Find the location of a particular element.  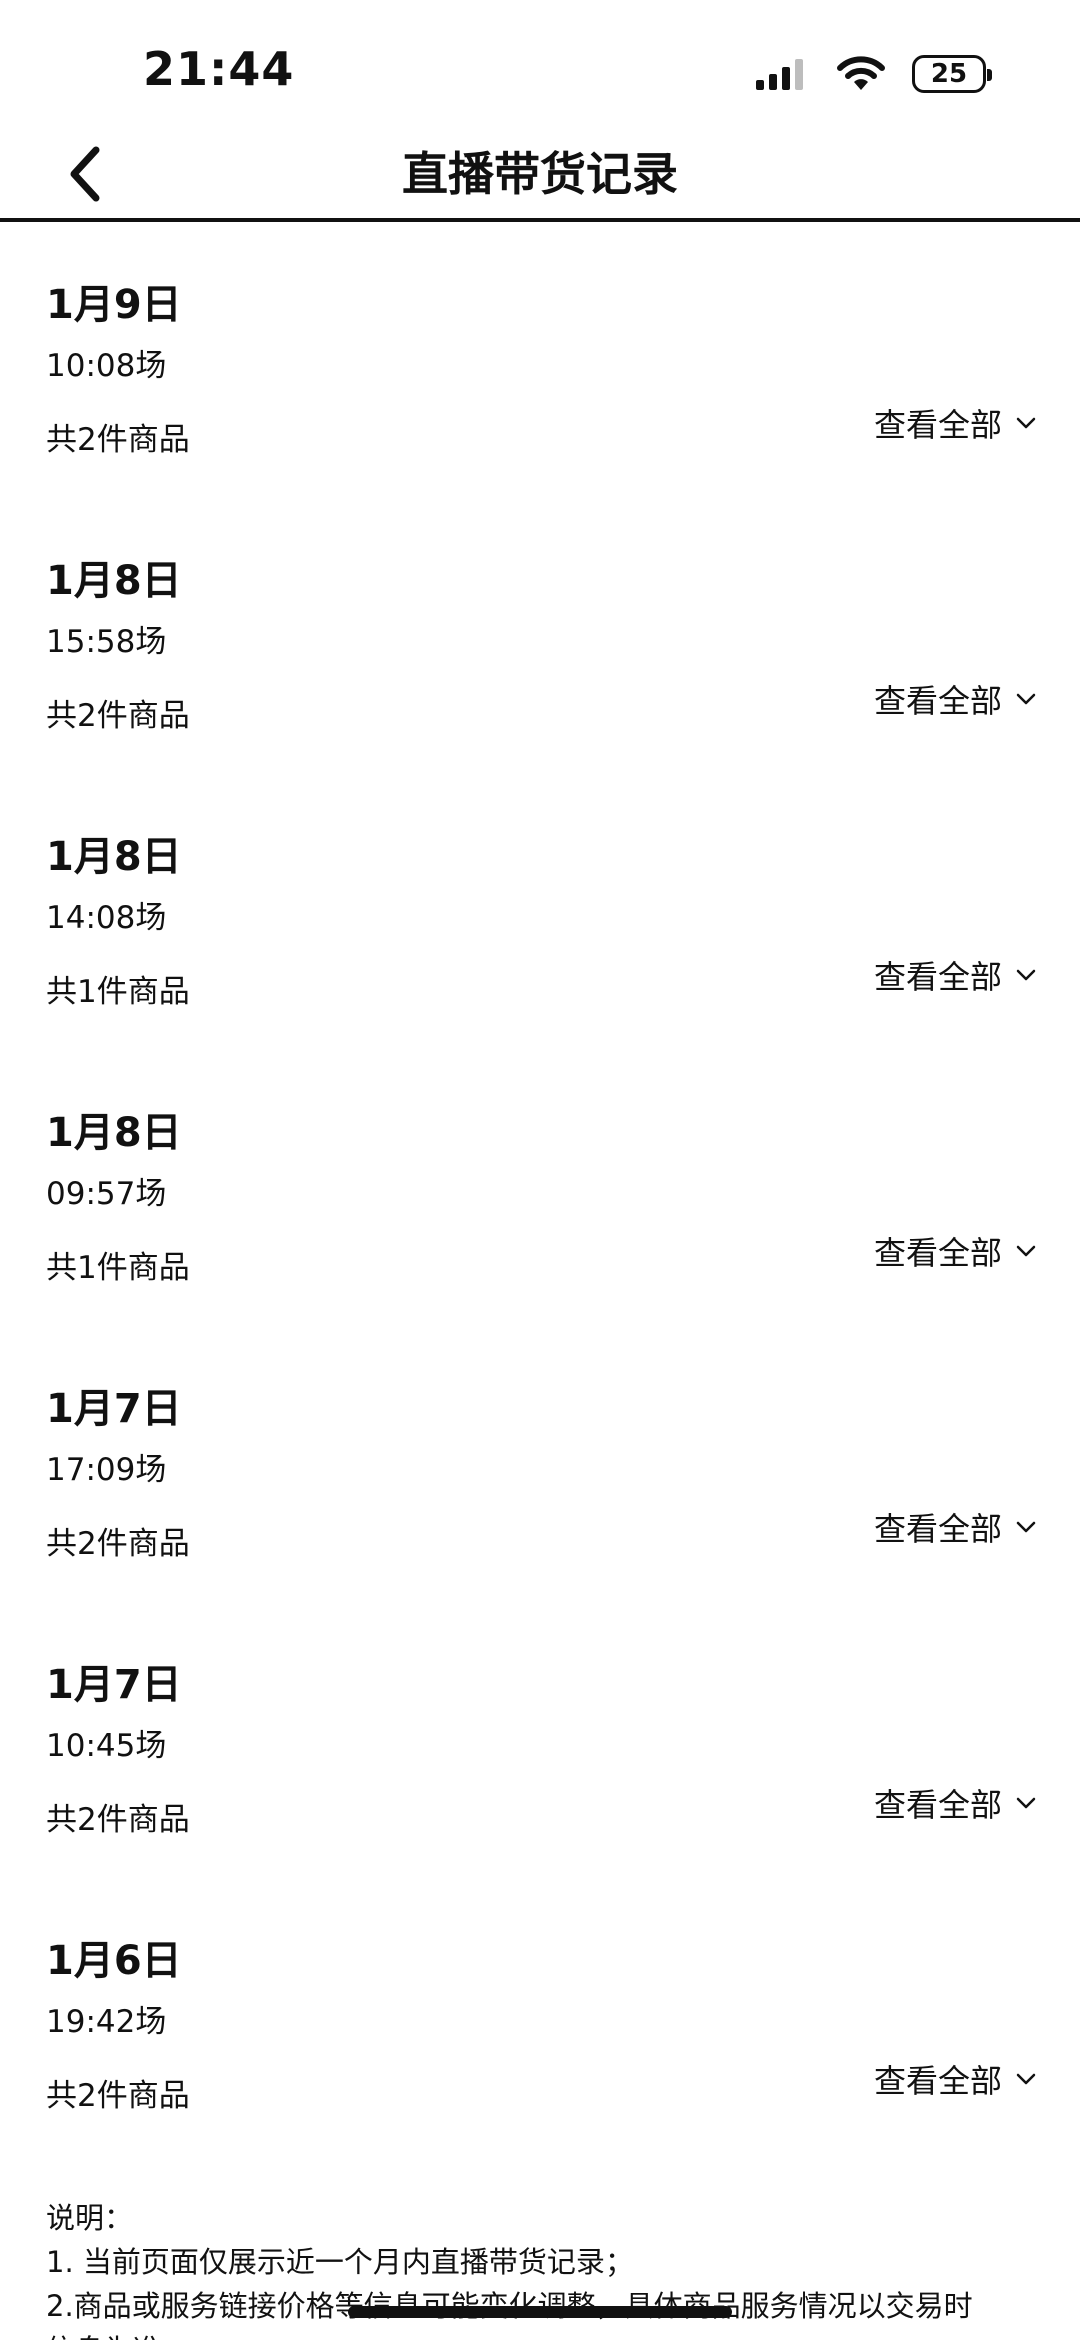

record-session-time: 10:08场 is located at coordinates (106, 366).